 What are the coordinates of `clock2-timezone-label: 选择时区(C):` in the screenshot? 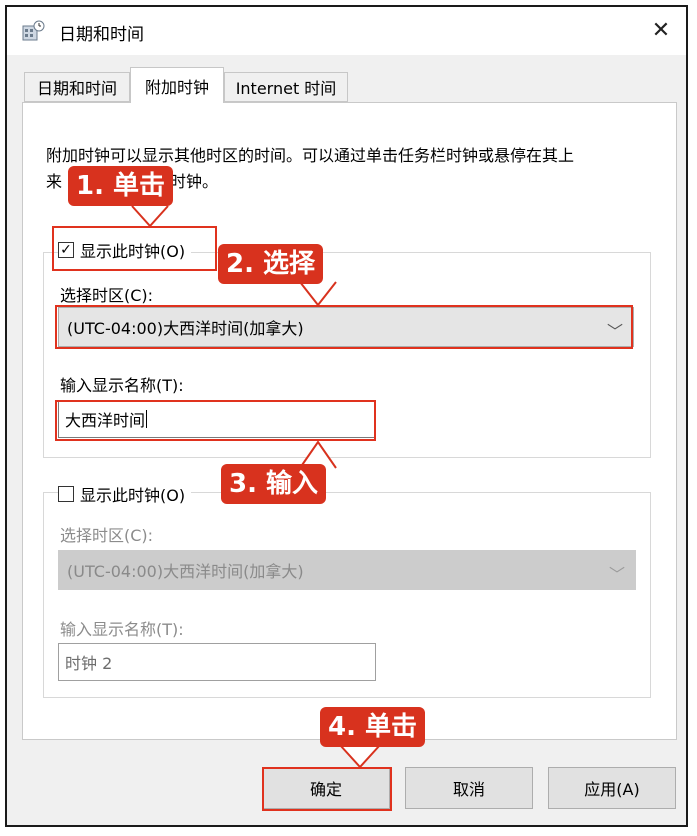 It's located at (107, 535).